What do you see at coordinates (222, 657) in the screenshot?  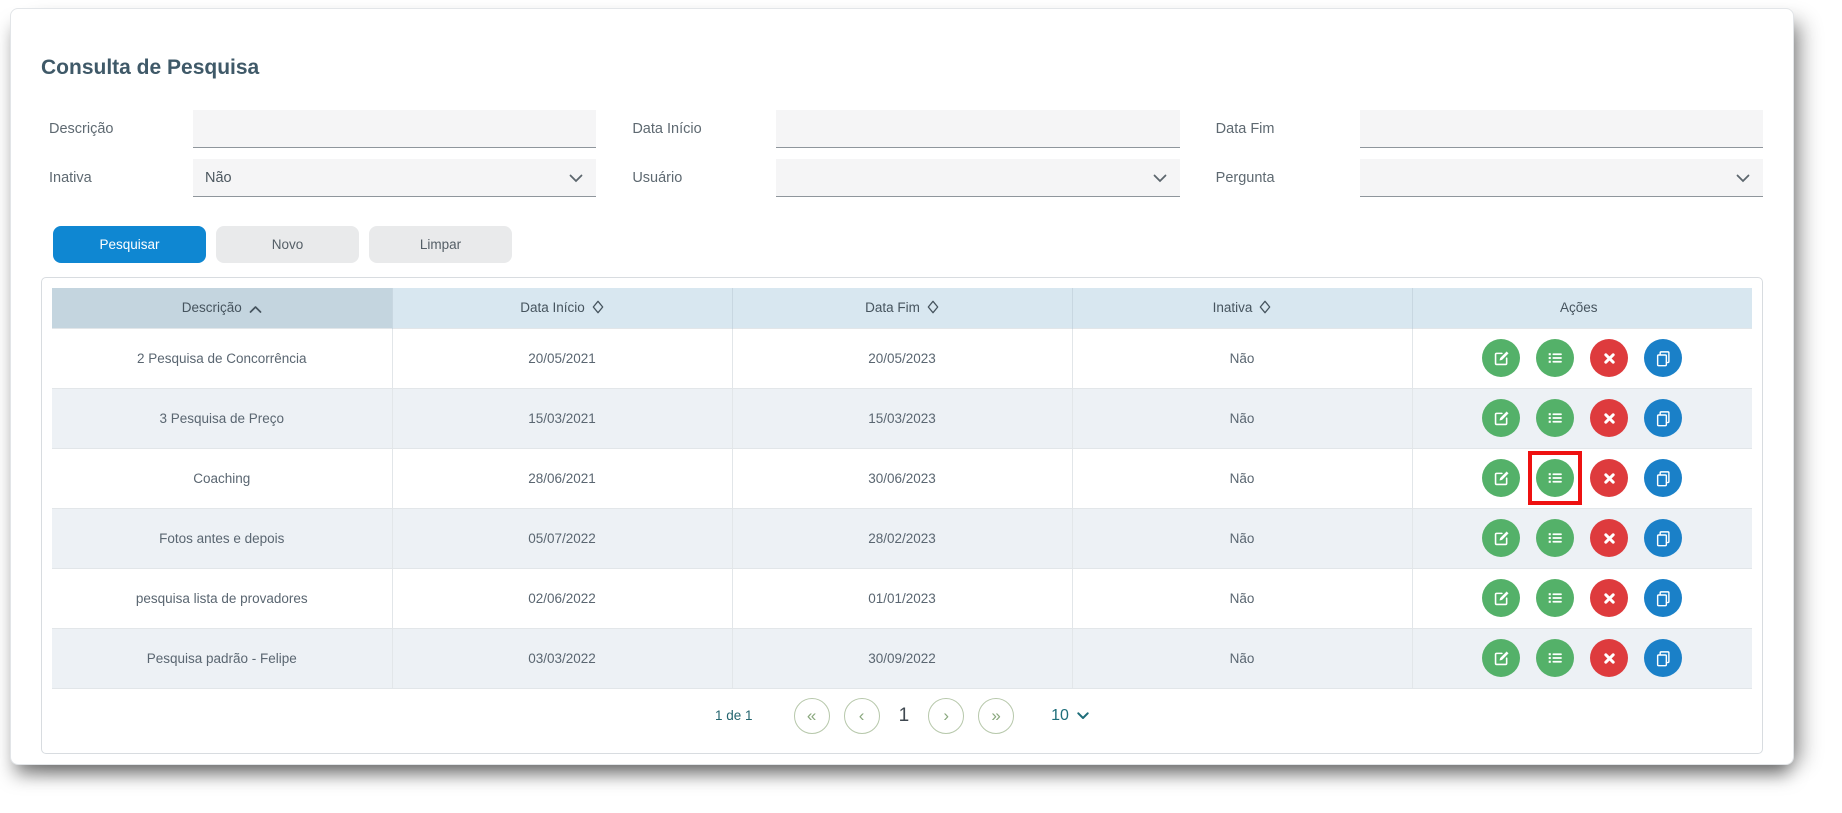 I see `cell-descricao: Pesquisa padrão - Felipe` at bounding box center [222, 657].